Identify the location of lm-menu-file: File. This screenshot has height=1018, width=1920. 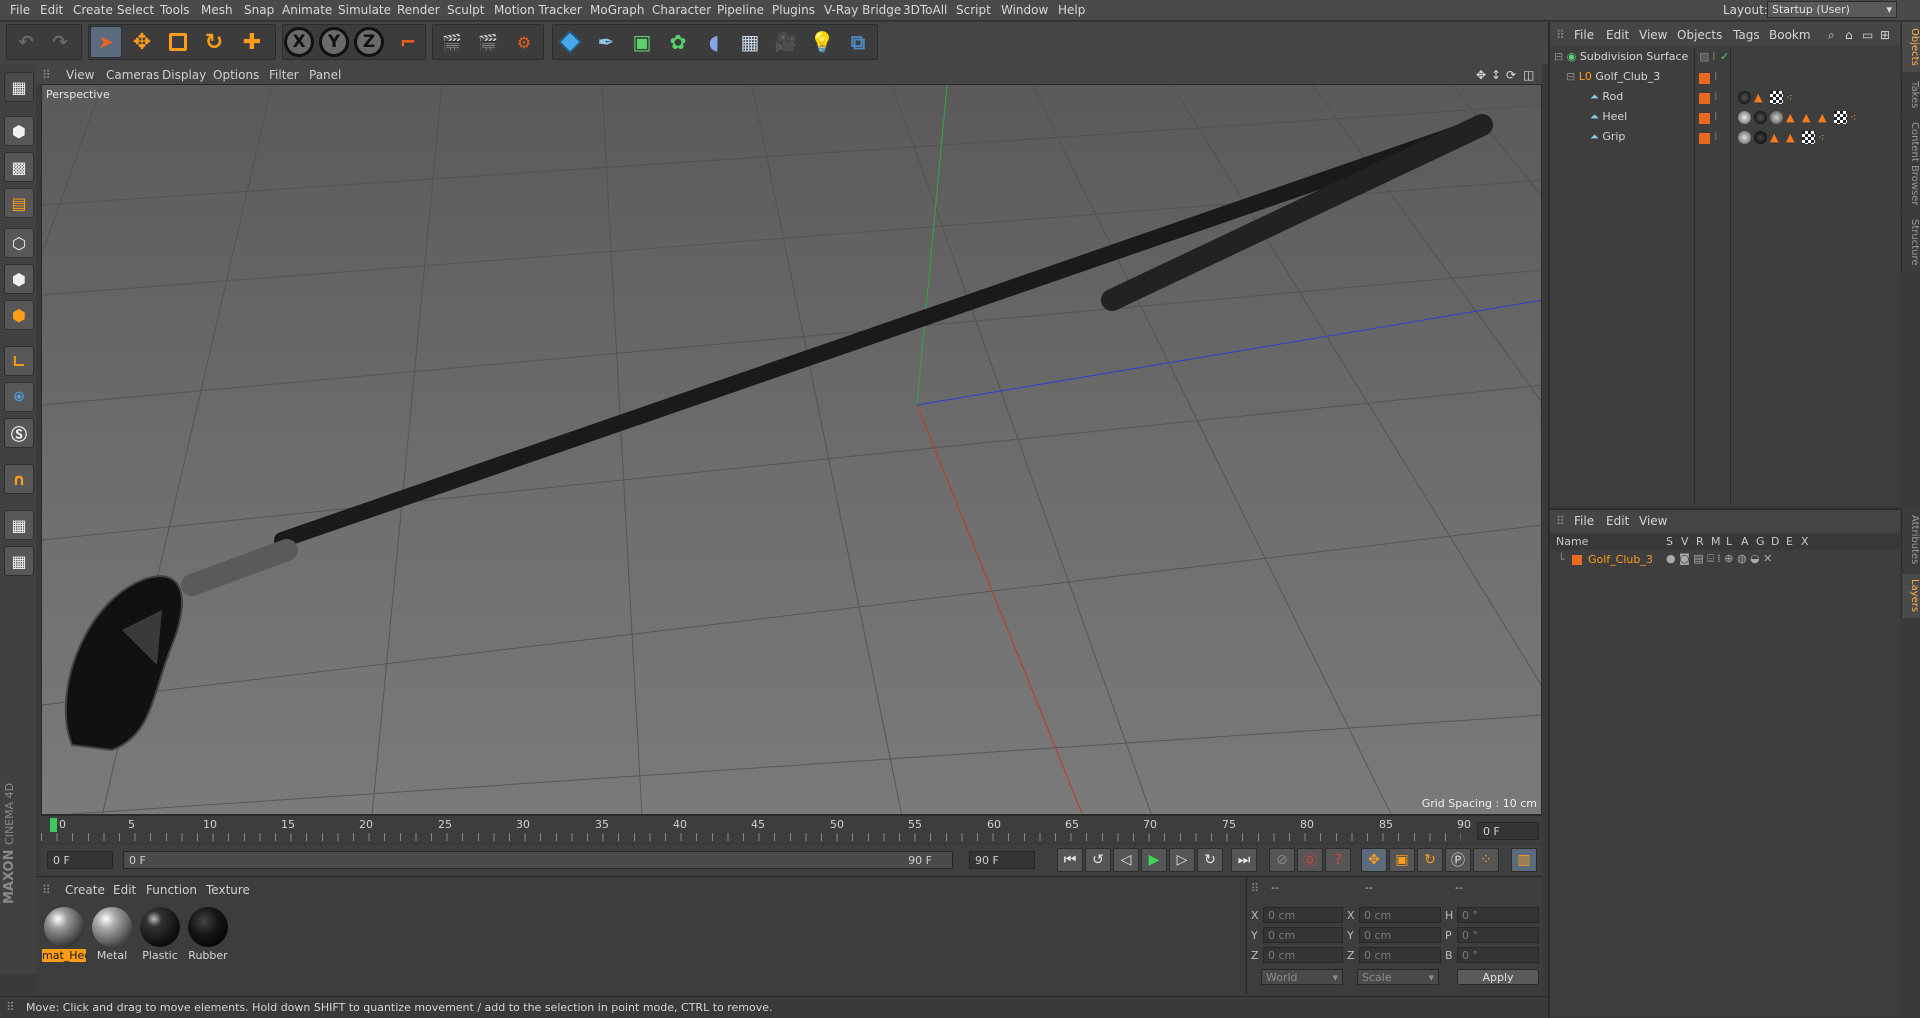
(1584, 521).